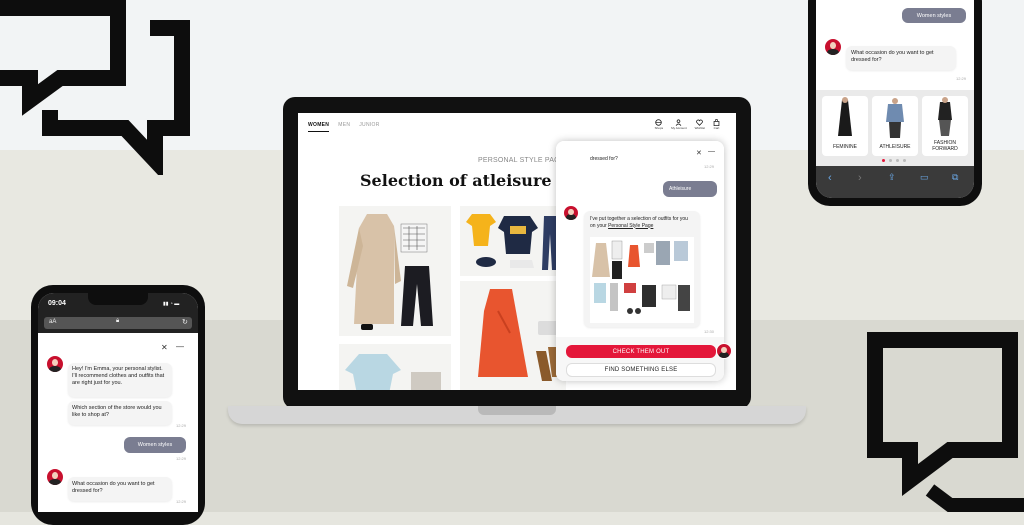 The height and width of the screenshot is (525, 1024). Describe the element at coordinates (52, 322) in the screenshot. I see `text-size-button: aA` at that location.